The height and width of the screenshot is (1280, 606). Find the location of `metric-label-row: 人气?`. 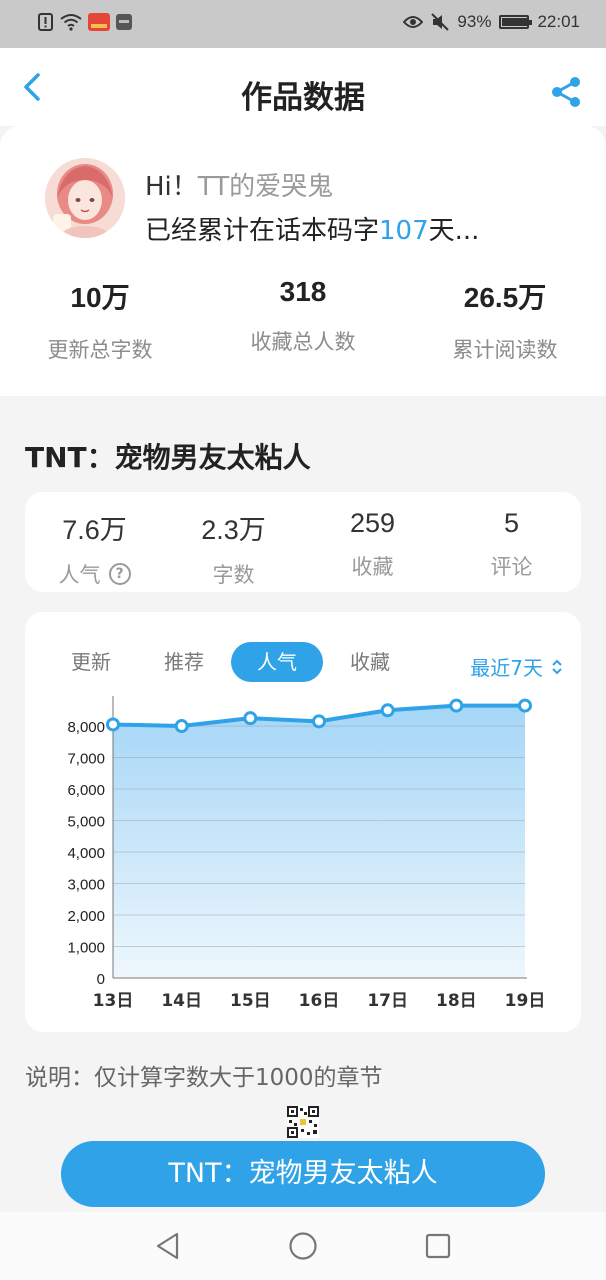

metric-label-row: 人气? is located at coordinates (94, 574).